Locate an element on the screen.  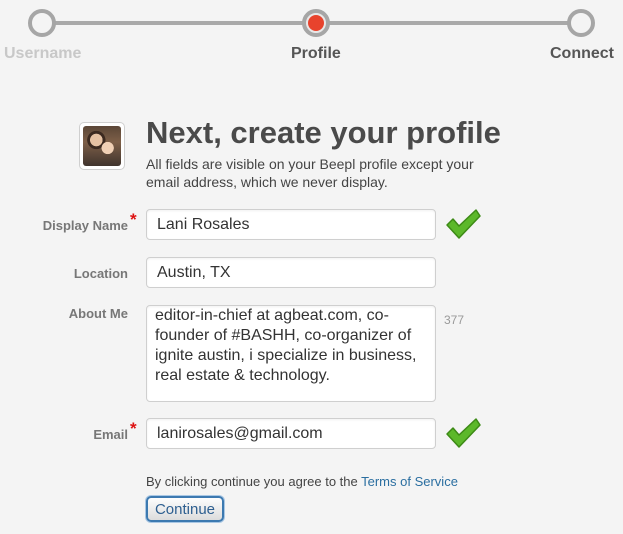
step-connect-indicator is located at coordinates (581, 23).